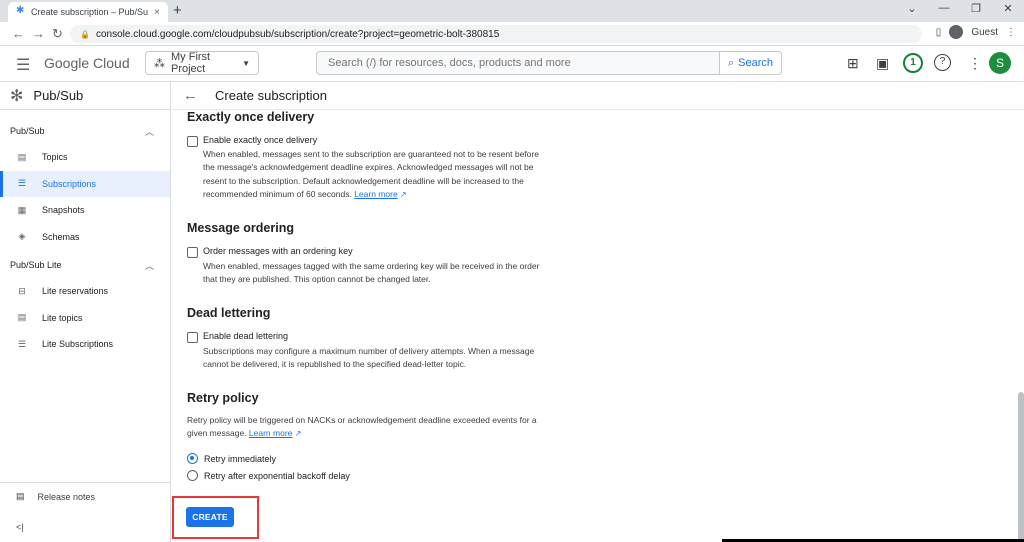  Describe the element at coordinates (1000, 63) in the screenshot. I see `user-avatar: S` at that location.